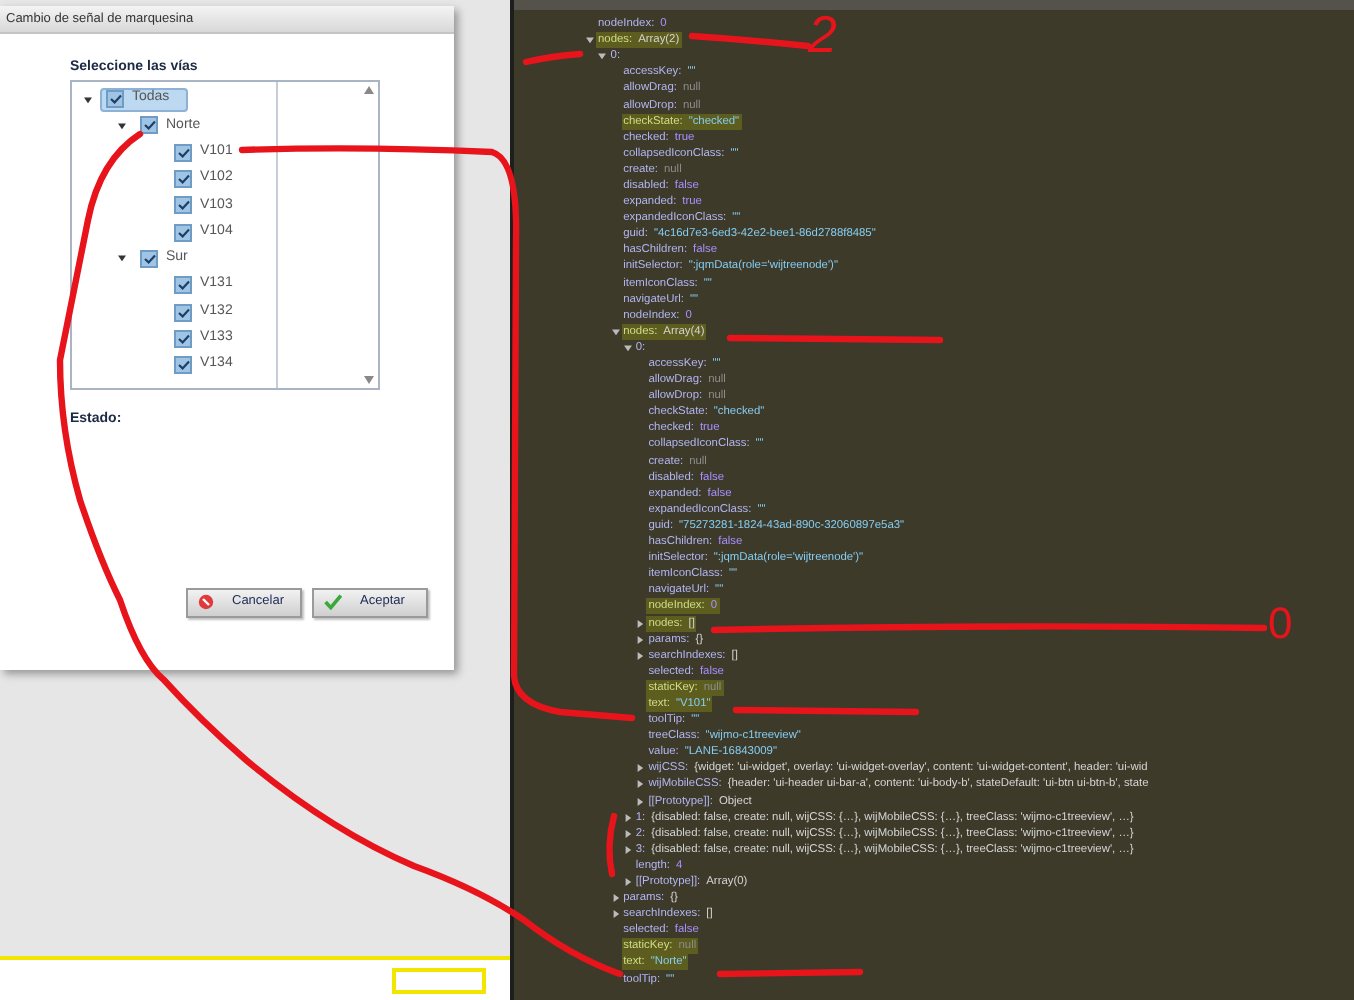  Describe the element at coordinates (822, 34) in the screenshot. I see `annotation-number: 2` at that location.